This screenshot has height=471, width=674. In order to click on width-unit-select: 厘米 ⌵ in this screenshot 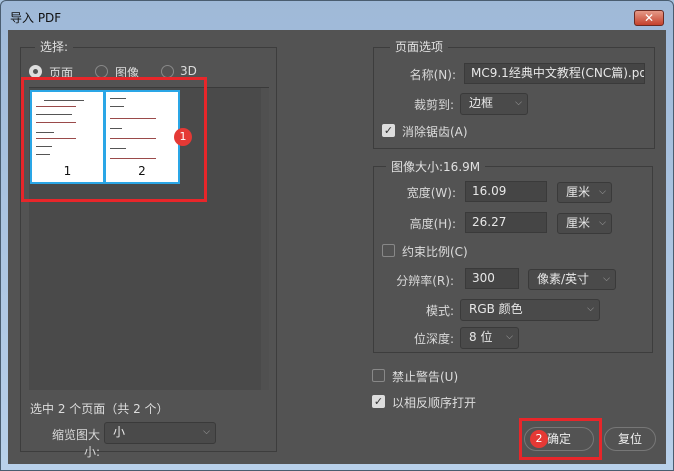, I will do `click(584, 192)`.